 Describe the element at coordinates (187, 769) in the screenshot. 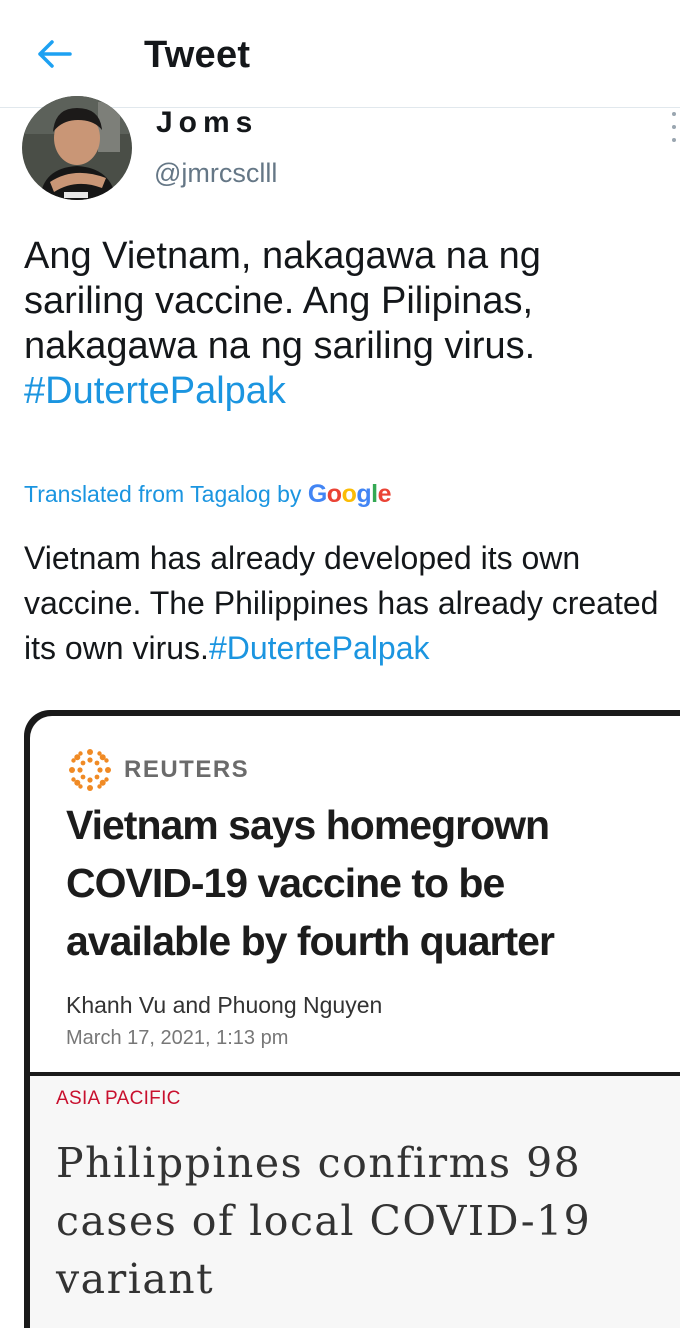

I see `reuters-source-name: REUTERS` at that location.